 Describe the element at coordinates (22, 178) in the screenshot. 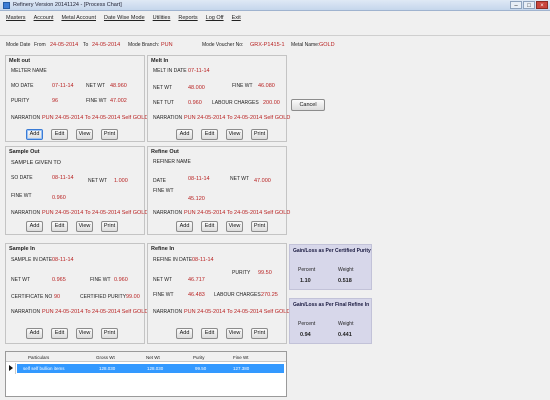

I see `so-date-label: SO DATE` at that location.